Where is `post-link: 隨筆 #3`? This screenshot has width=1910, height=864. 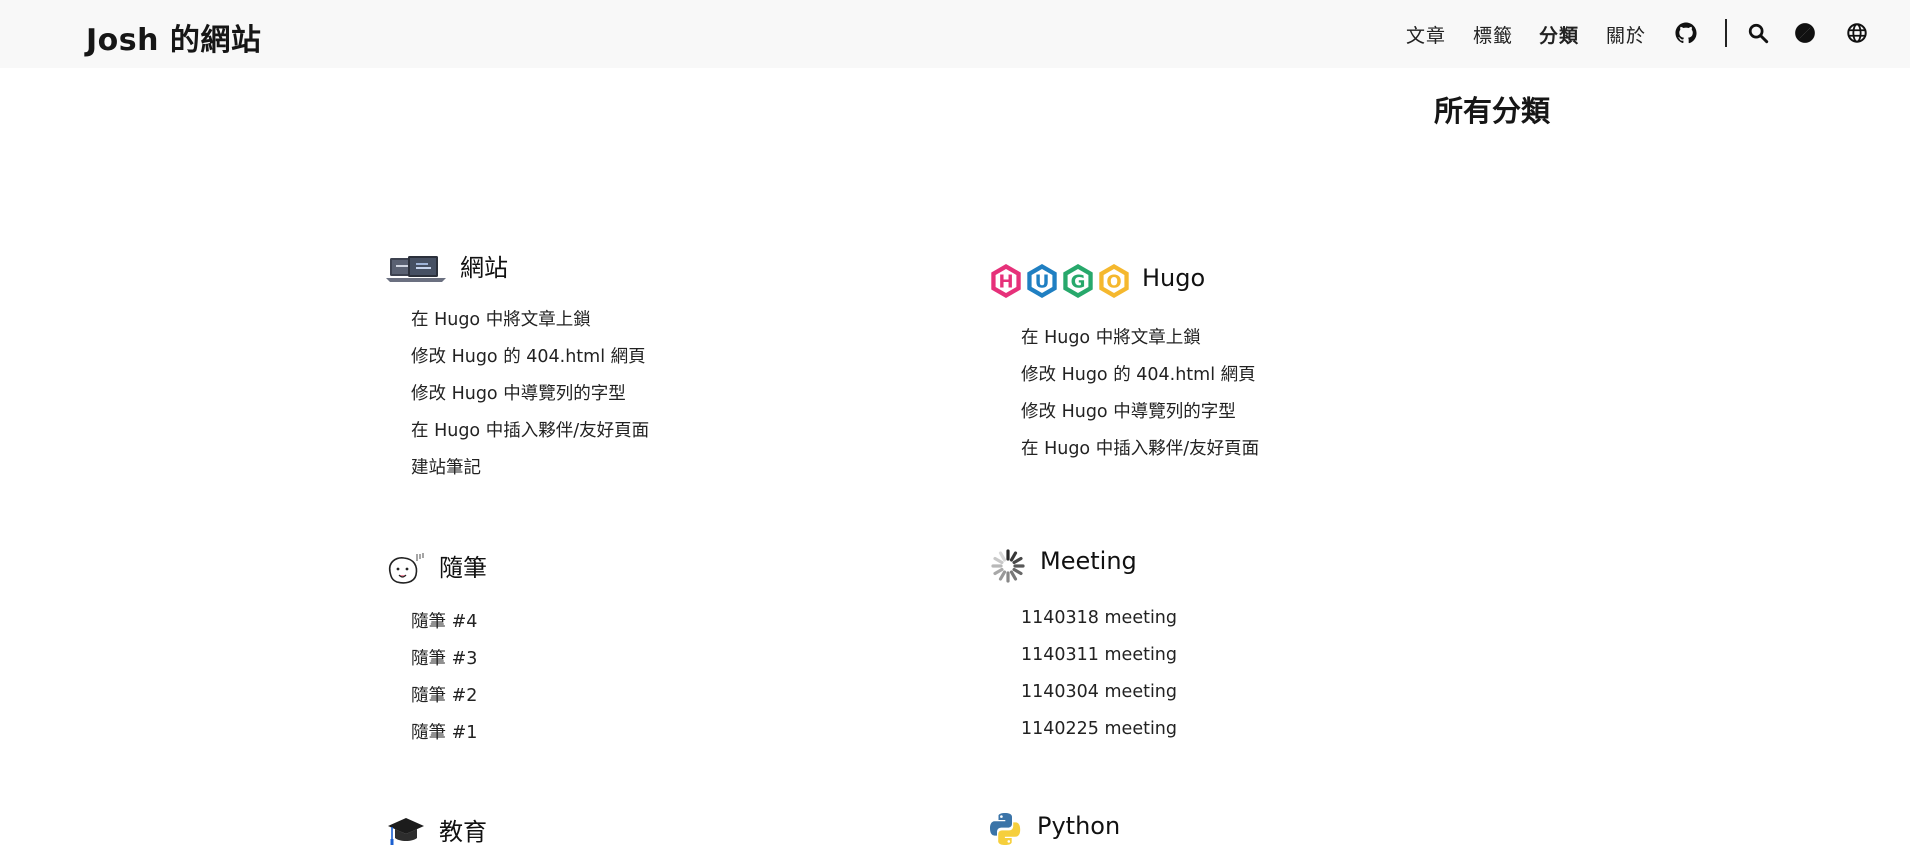 post-link: 隨筆 #3 is located at coordinates (444, 657).